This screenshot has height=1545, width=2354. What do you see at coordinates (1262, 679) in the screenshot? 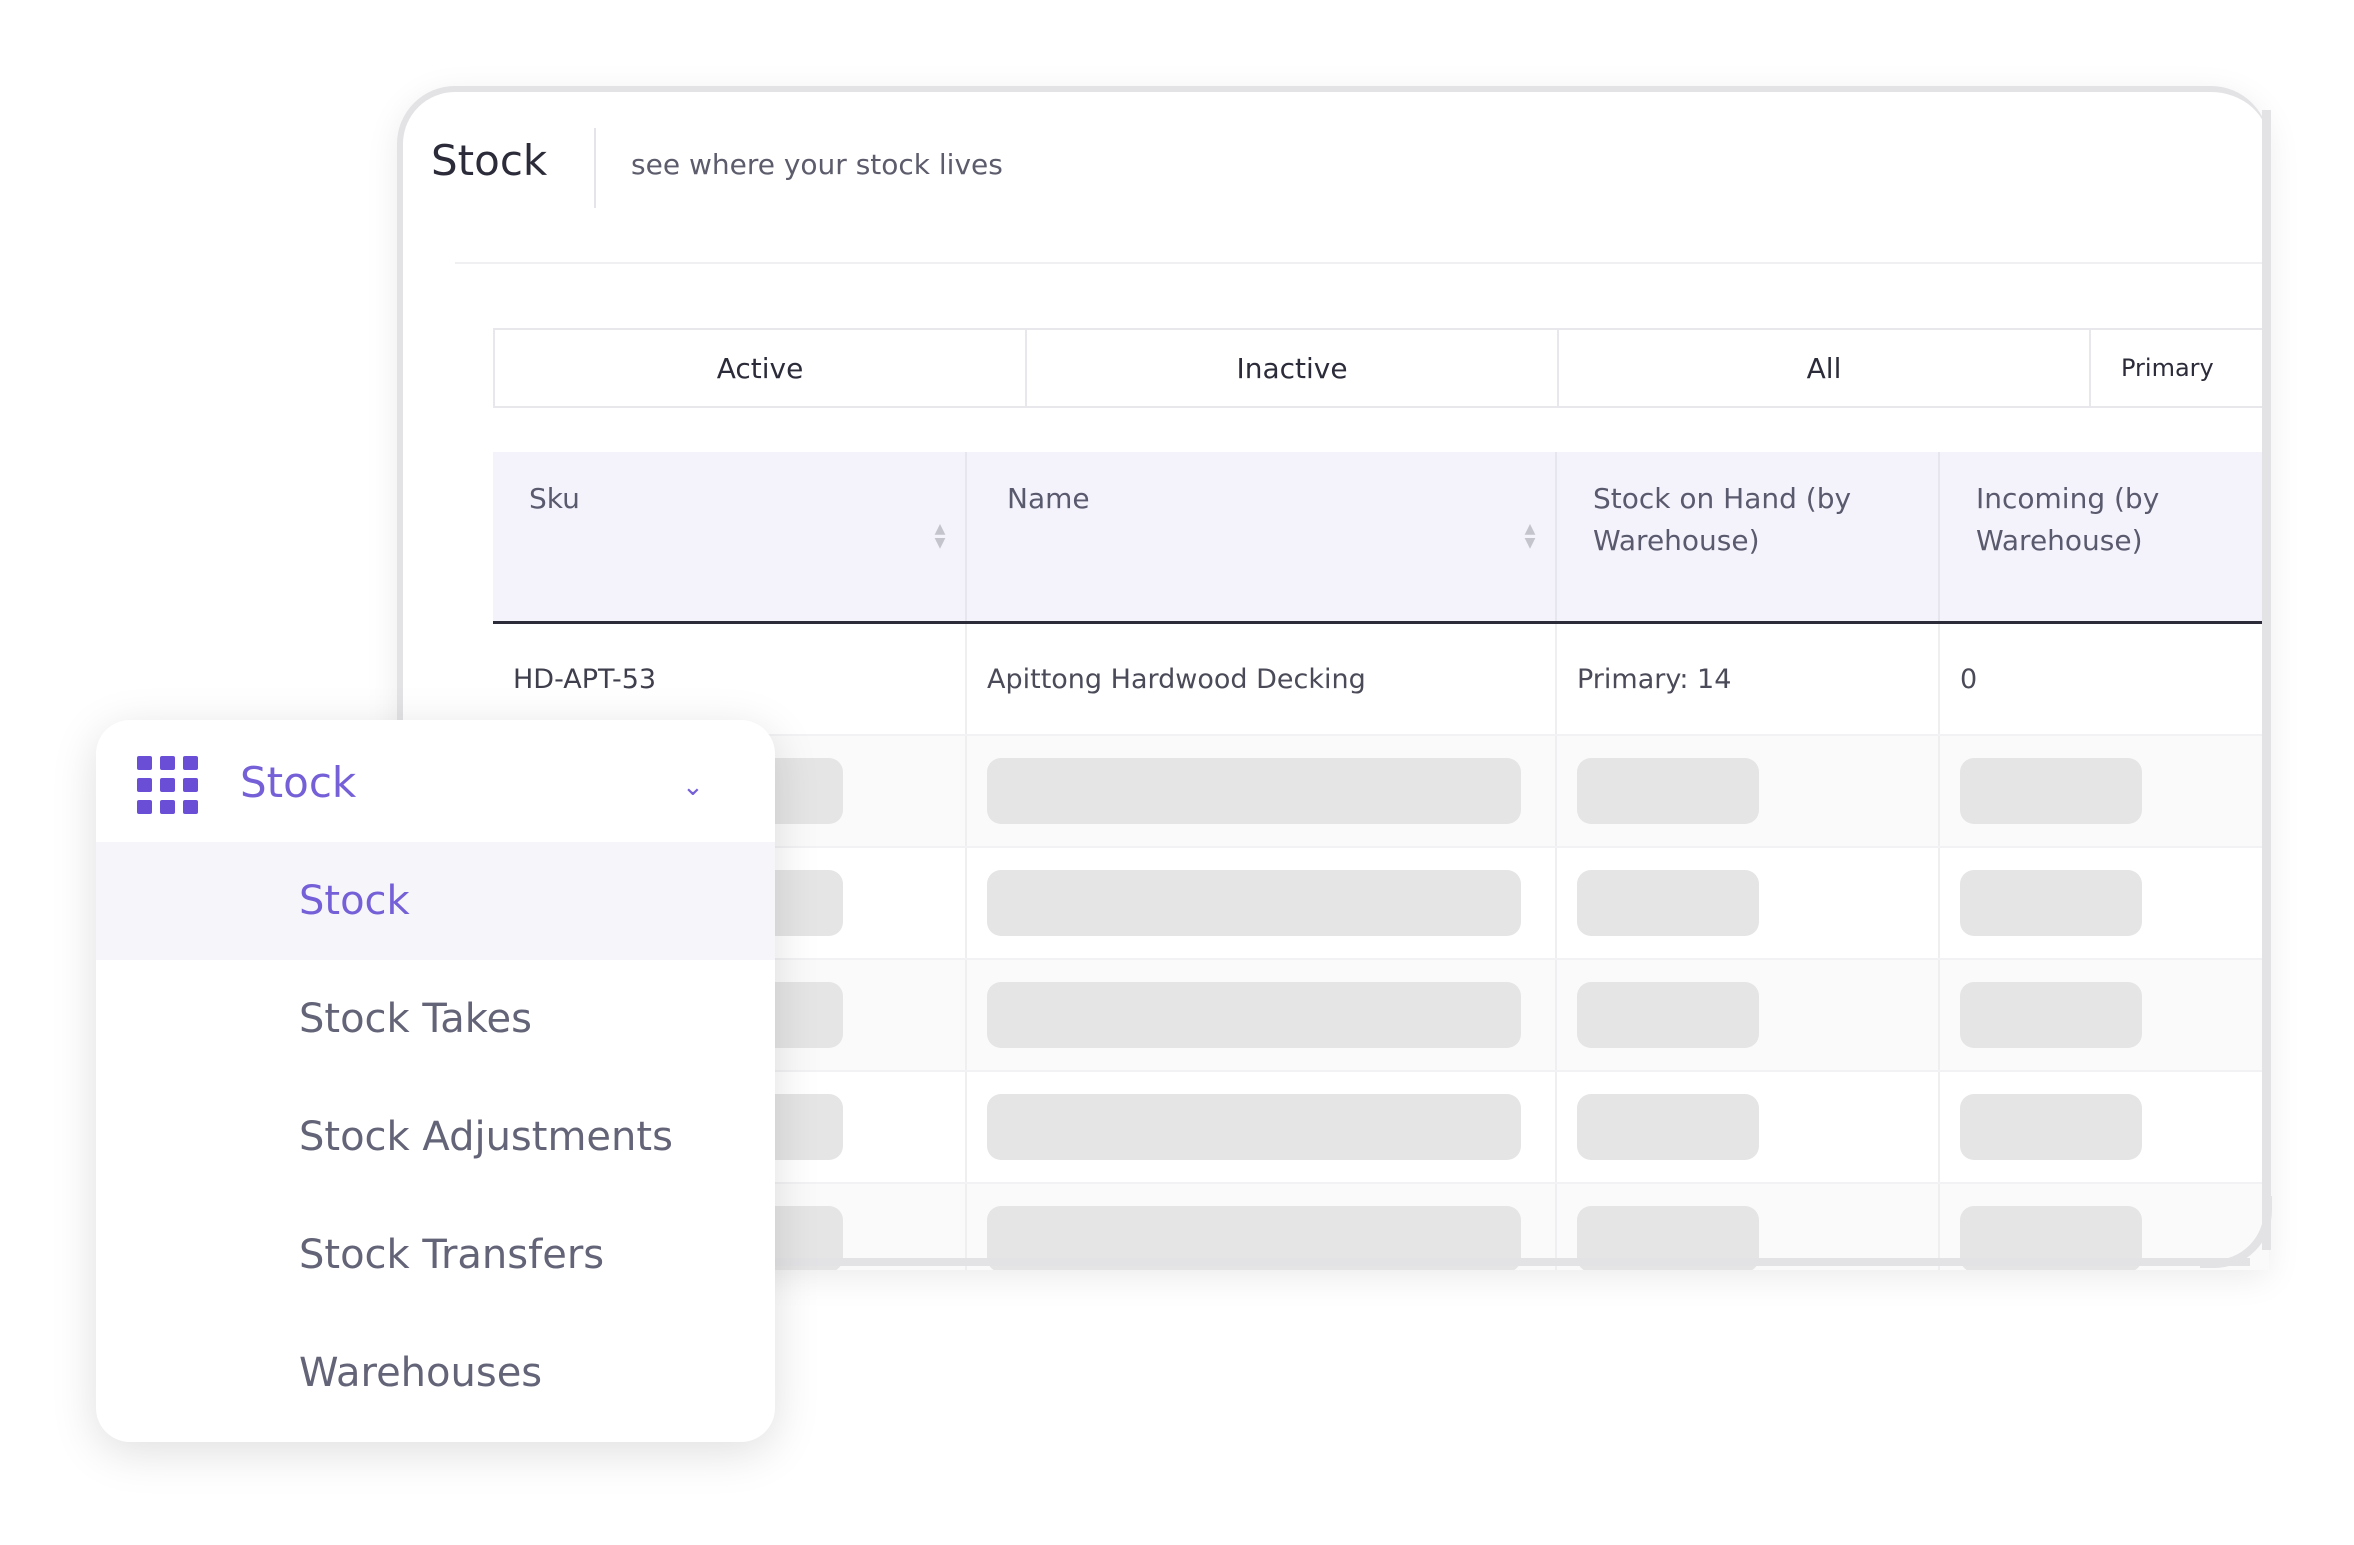
I see `cell-name: Apittong Hardwood Decking` at bounding box center [1262, 679].